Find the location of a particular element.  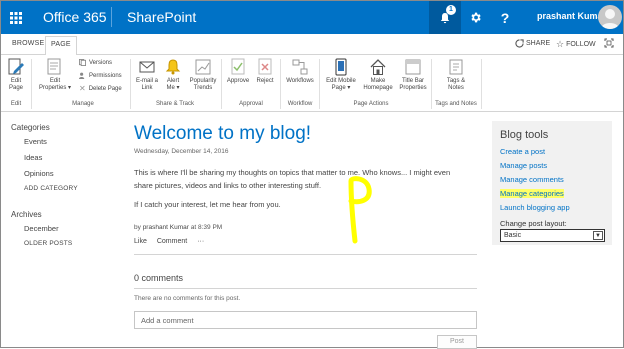

category-item: Events is located at coordinates (35, 141).